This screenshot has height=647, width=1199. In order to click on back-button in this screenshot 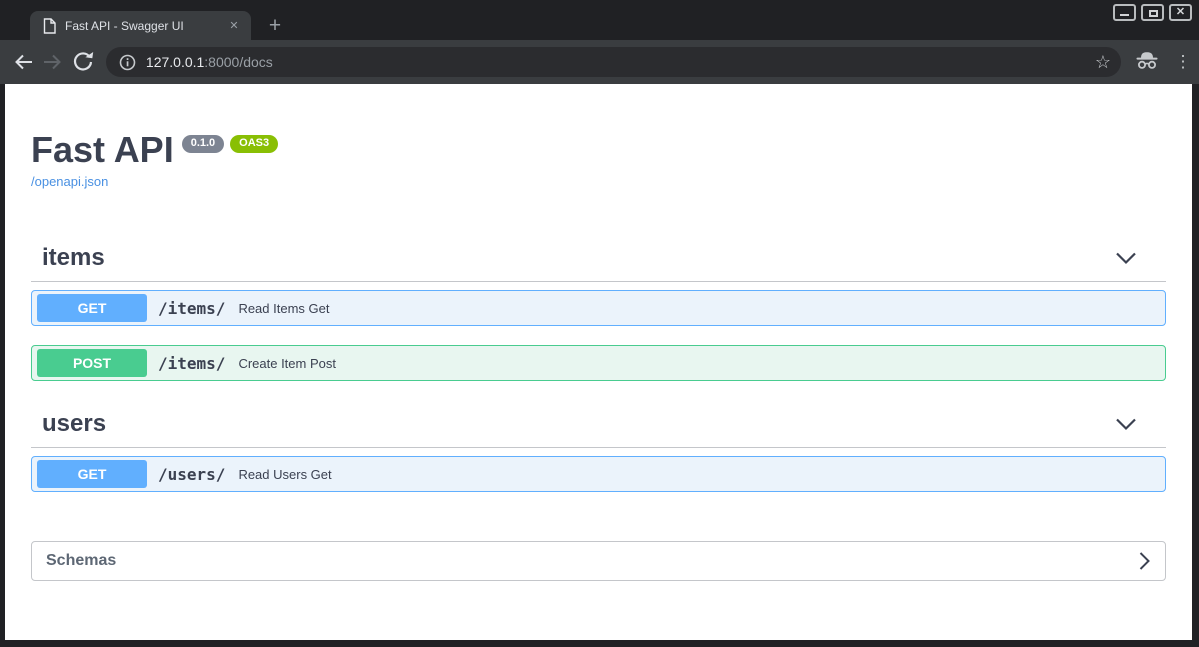, I will do `click(23, 62)`.